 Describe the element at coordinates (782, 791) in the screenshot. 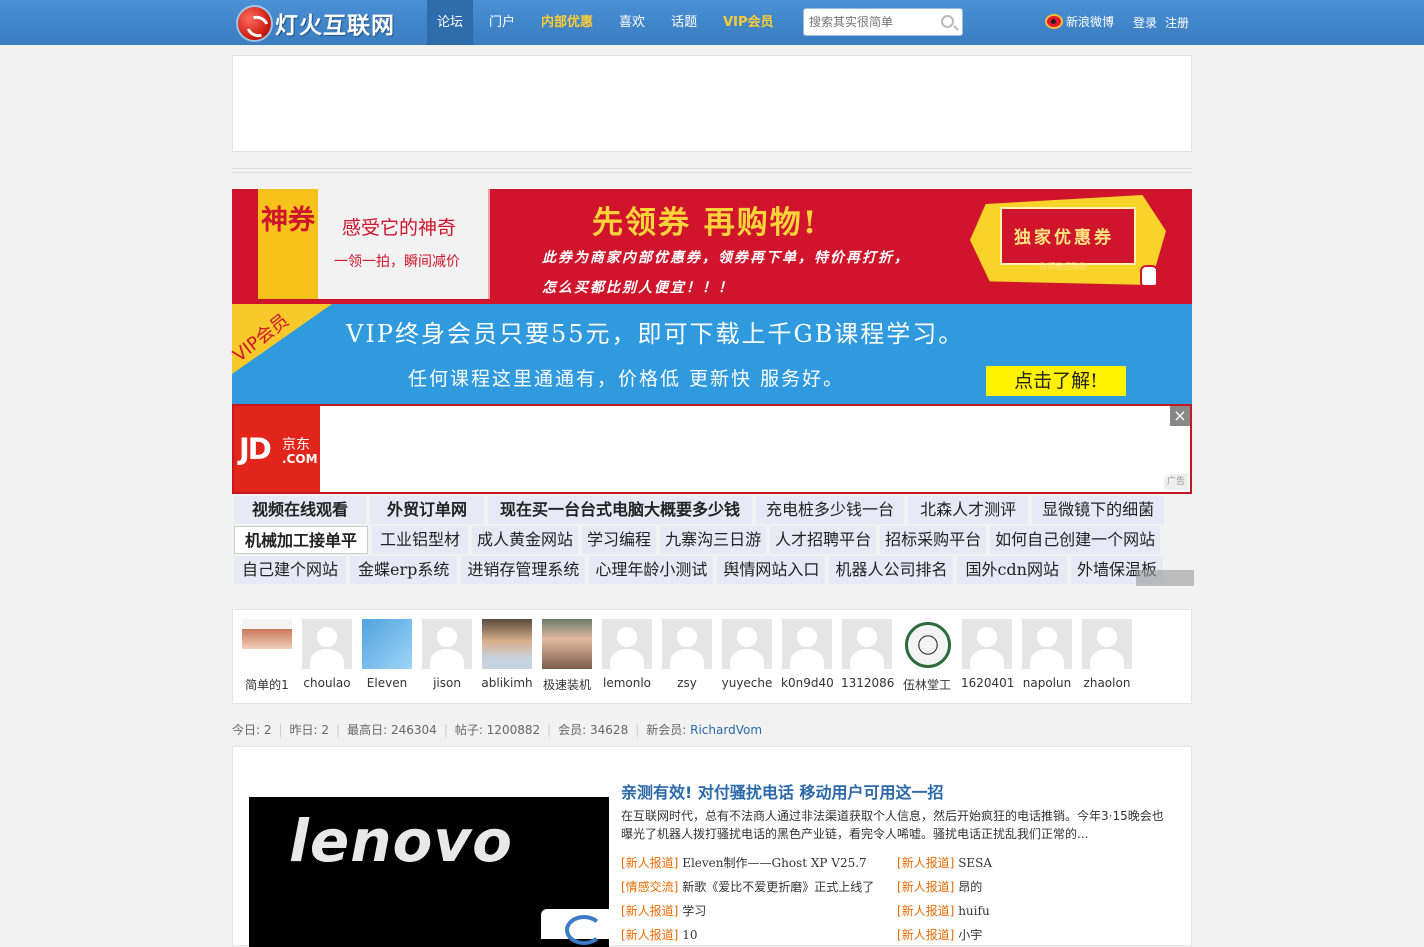

I see `featured-headline: 亲测有效! 对付骚扰电话 移动用户可用这一招` at that location.